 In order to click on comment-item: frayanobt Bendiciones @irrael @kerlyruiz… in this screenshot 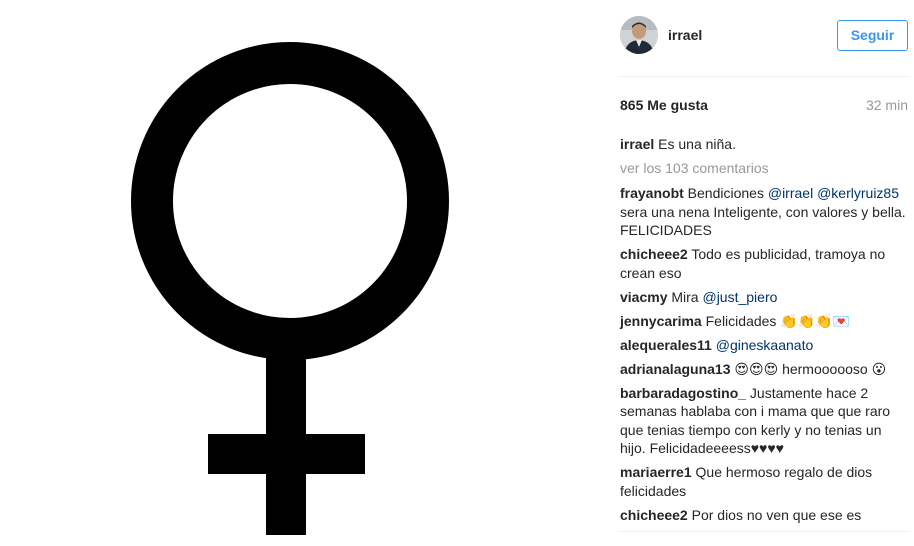, I will do `click(764, 212)`.